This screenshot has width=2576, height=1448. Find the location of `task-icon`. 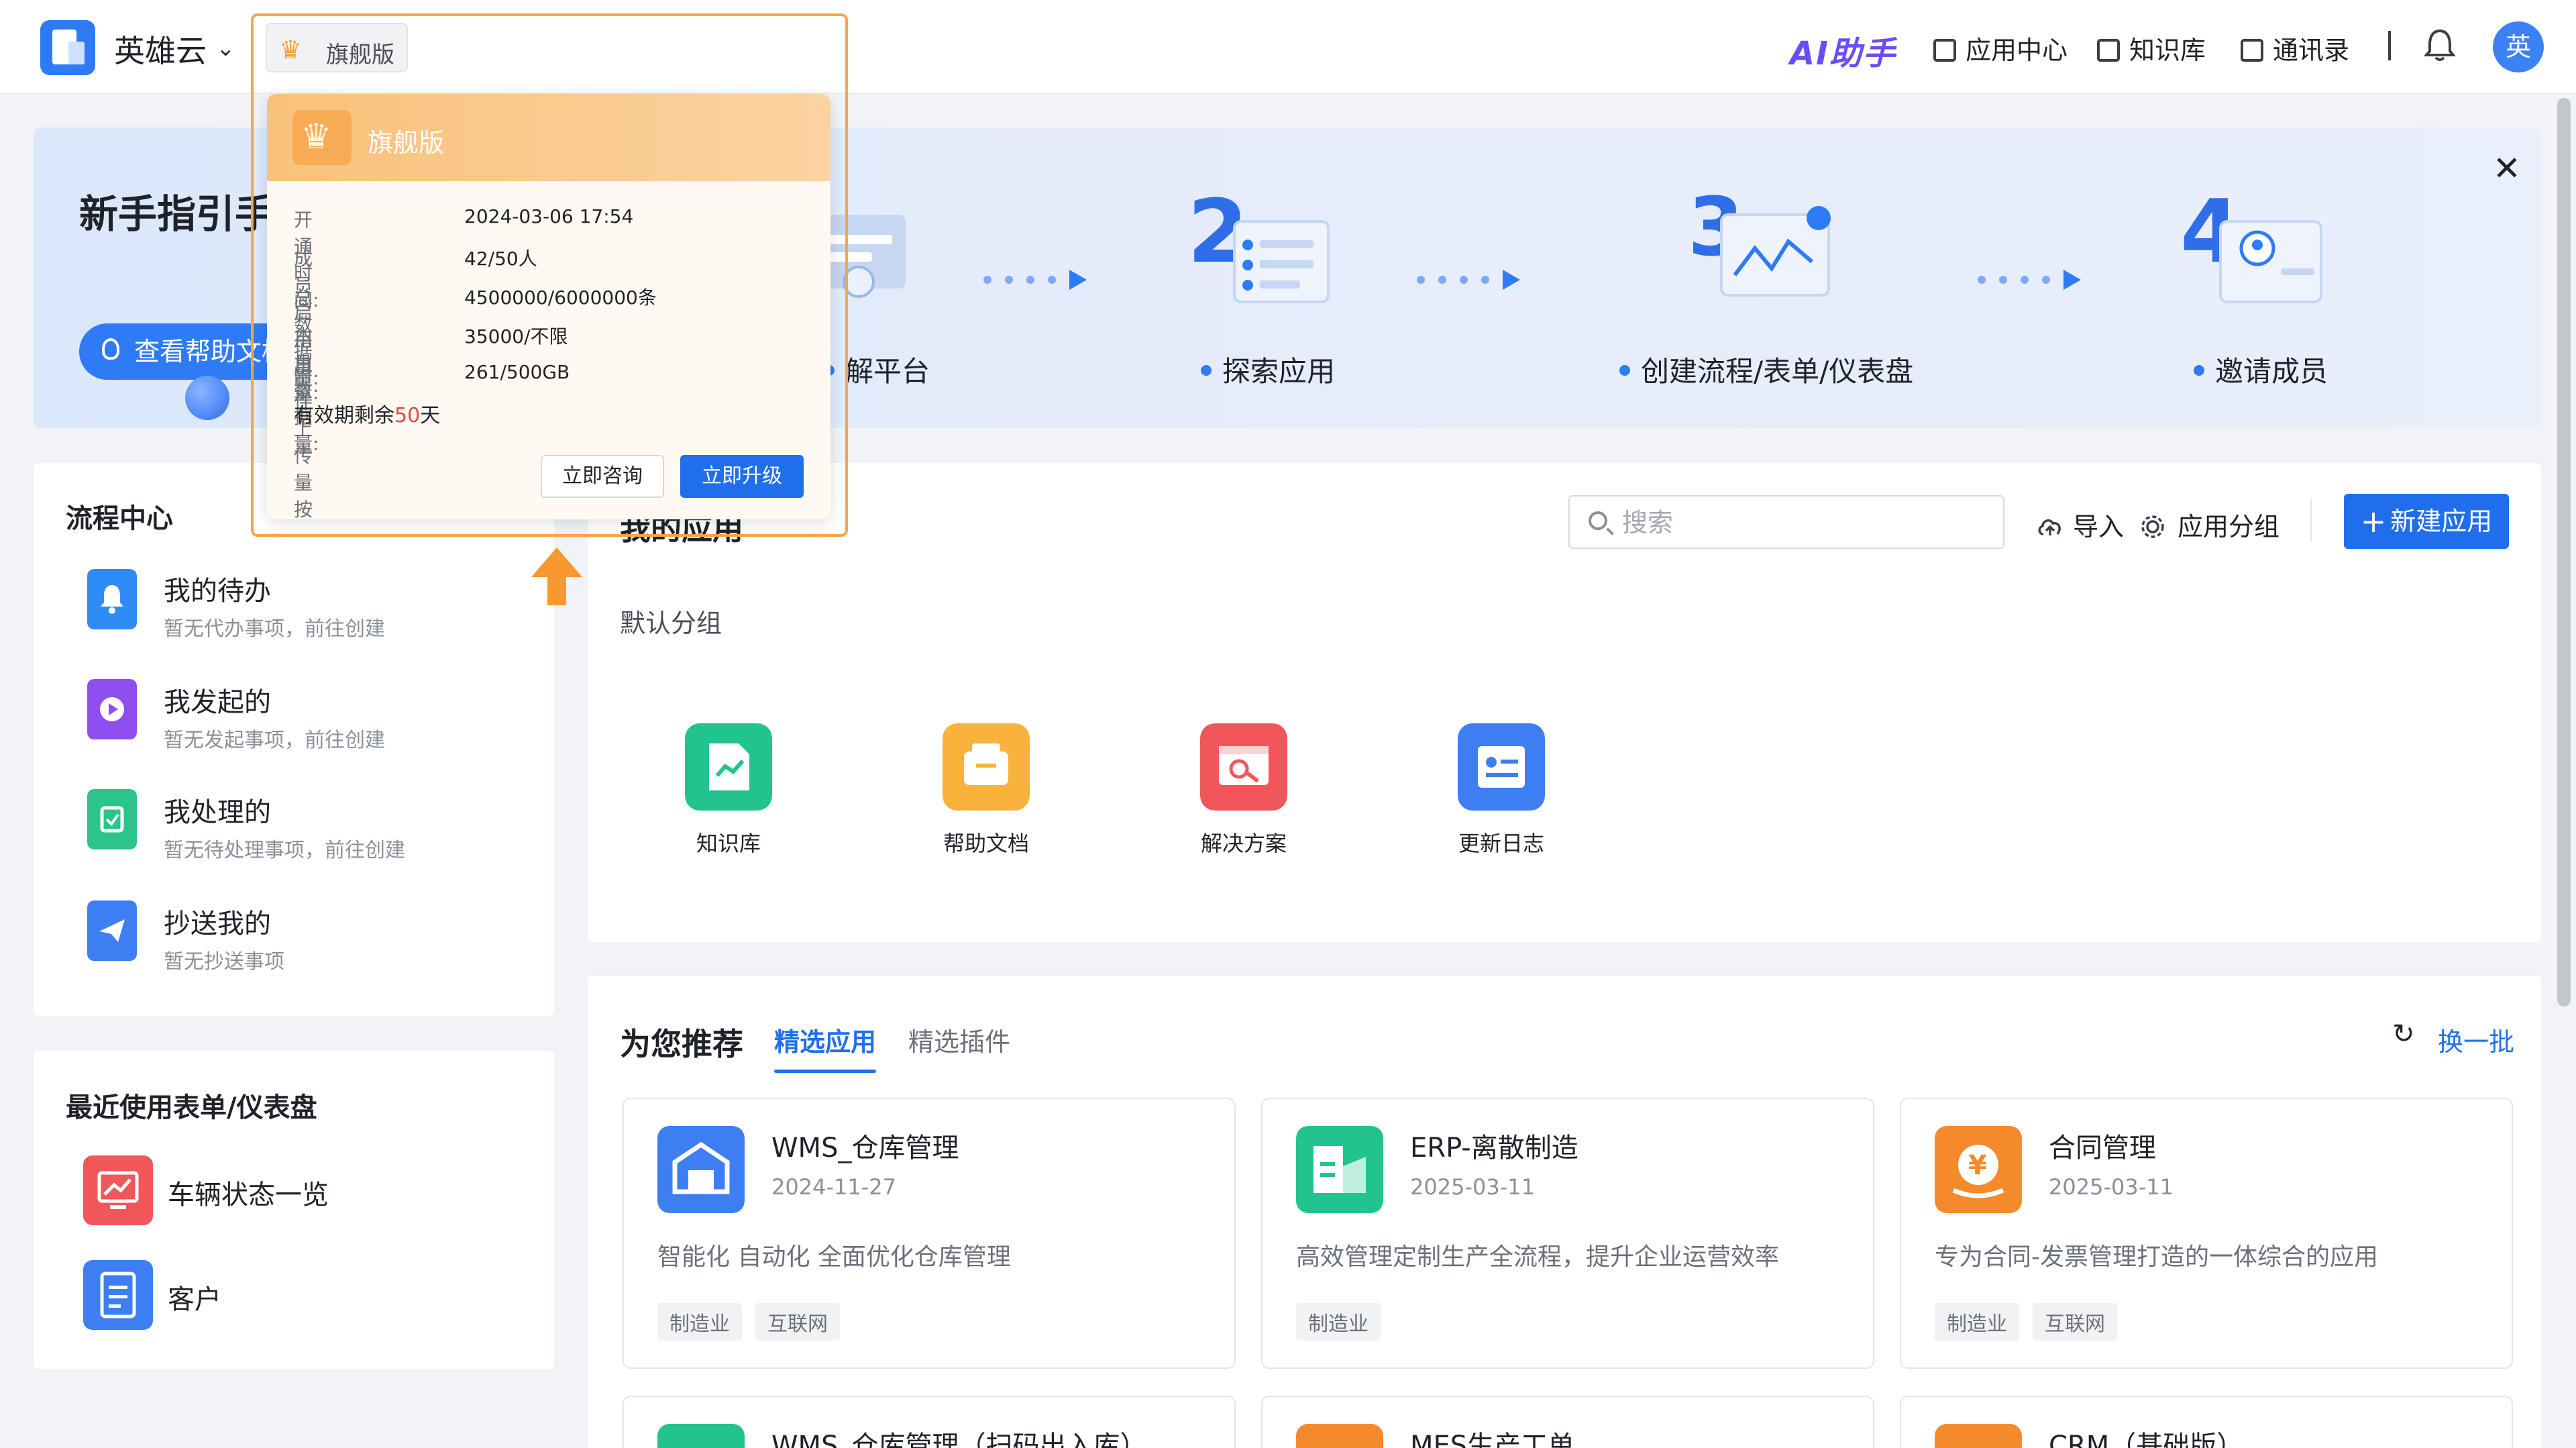

task-icon is located at coordinates (112, 819).